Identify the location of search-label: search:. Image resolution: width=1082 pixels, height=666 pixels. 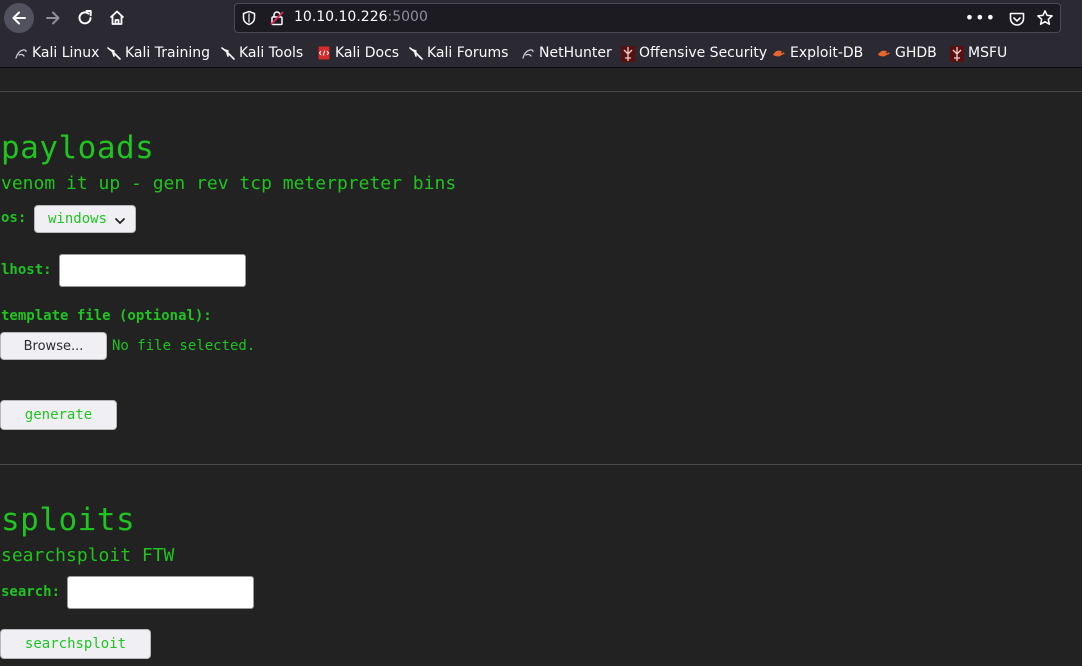
(31, 592).